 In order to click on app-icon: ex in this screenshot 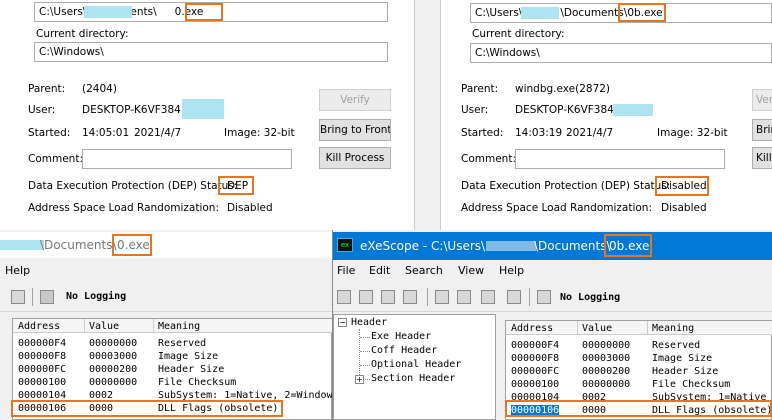, I will do `click(345, 245)`.